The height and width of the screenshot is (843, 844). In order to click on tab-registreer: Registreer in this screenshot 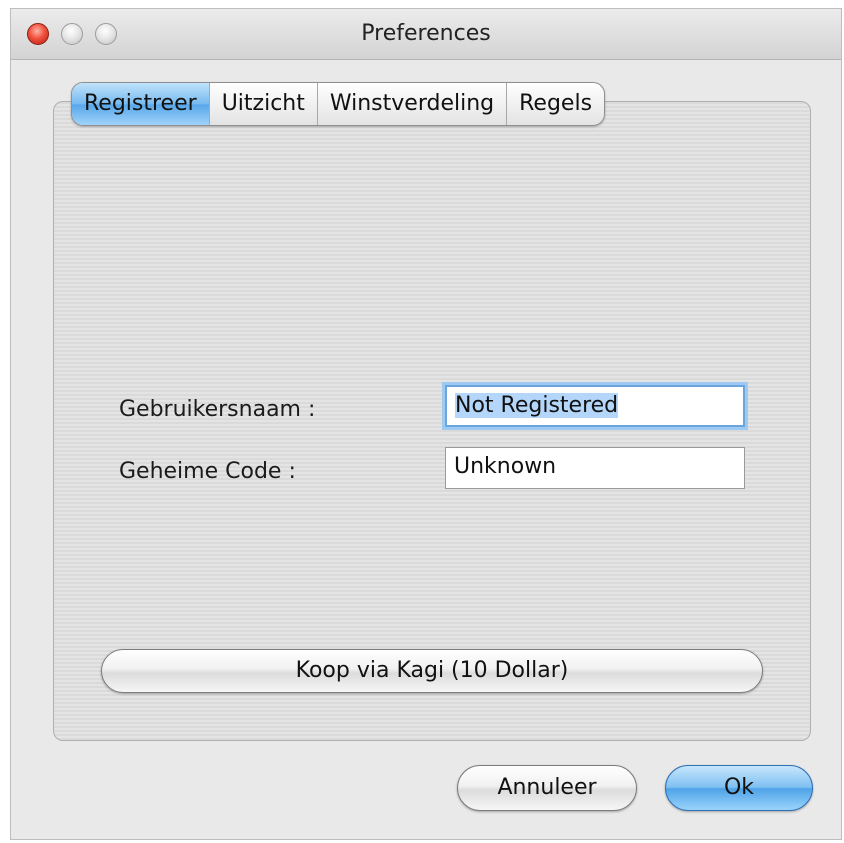, I will do `click(141, 104)`.